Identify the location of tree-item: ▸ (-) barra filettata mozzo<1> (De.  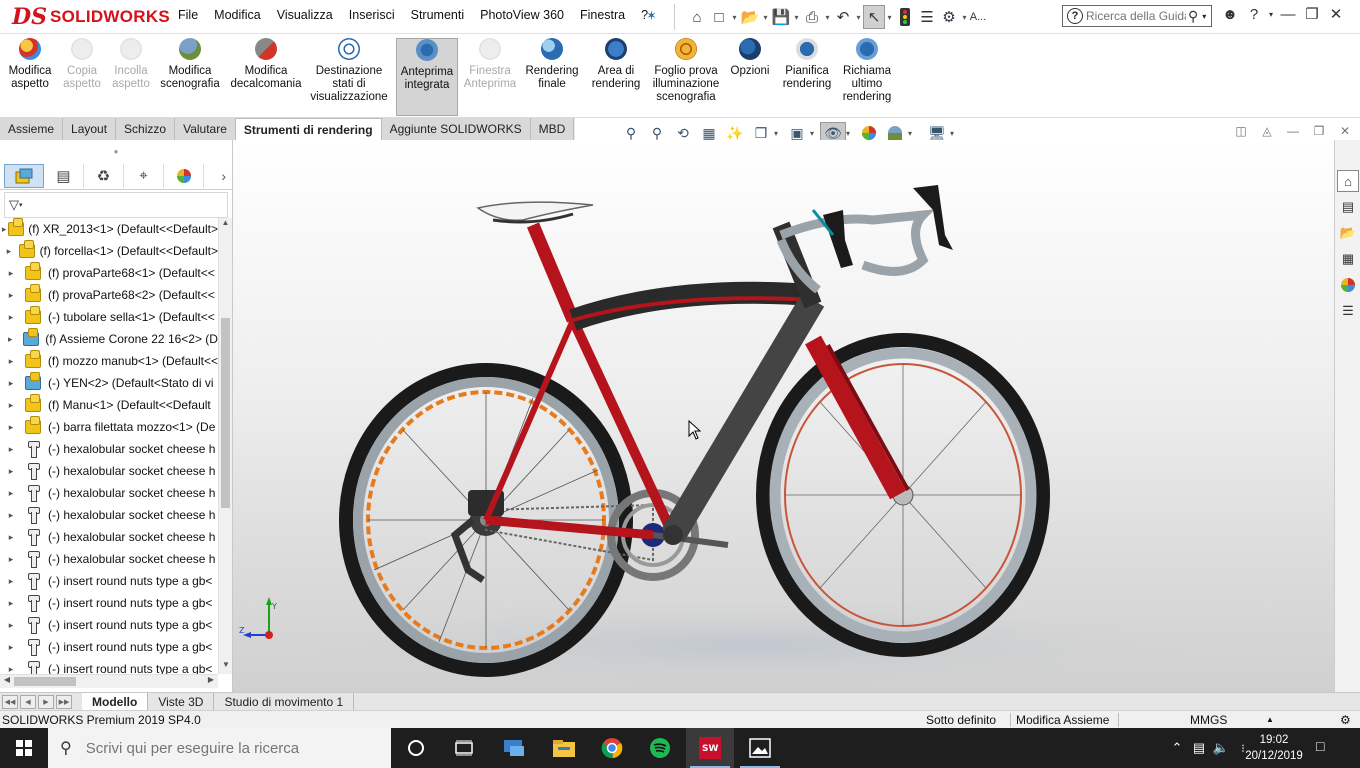
(109, 427).